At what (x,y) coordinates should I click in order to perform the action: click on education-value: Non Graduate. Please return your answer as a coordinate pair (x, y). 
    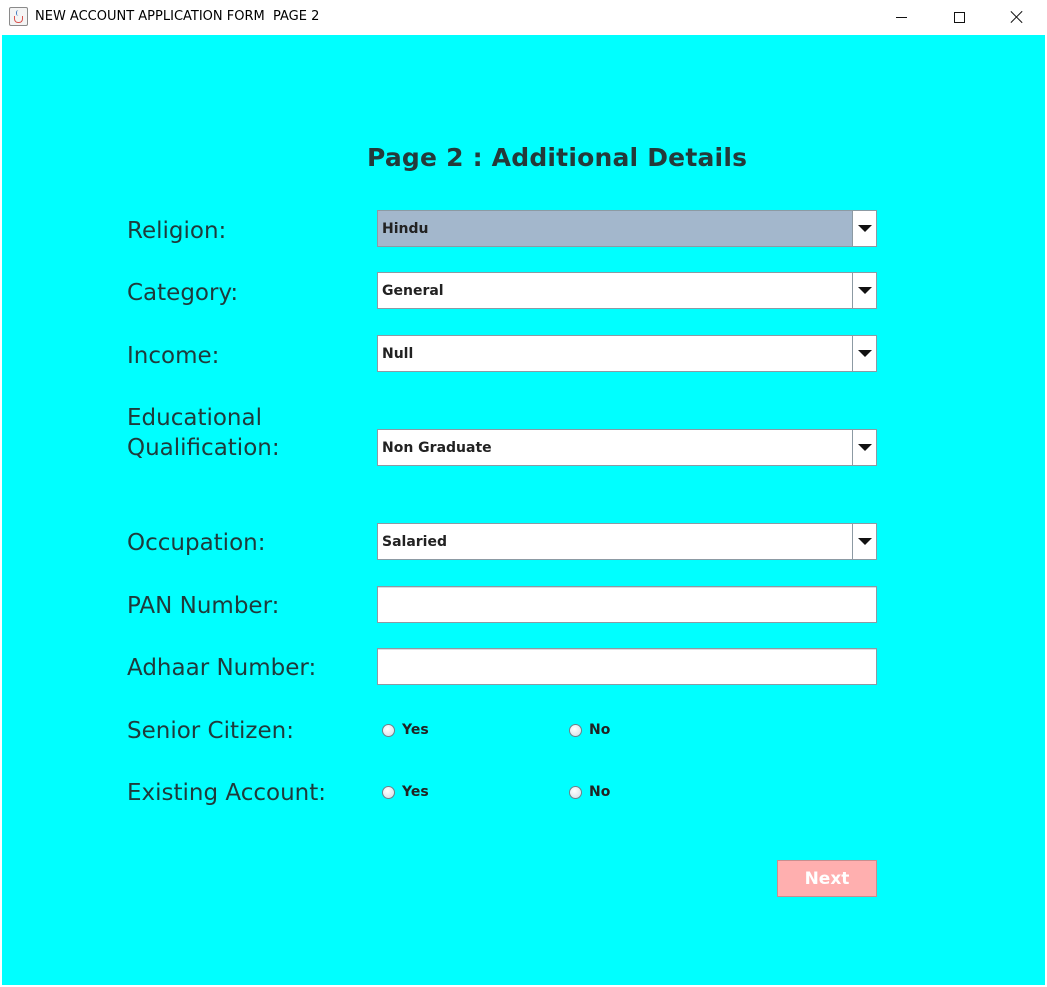
    Looking at the image, I should click on (437, 447).